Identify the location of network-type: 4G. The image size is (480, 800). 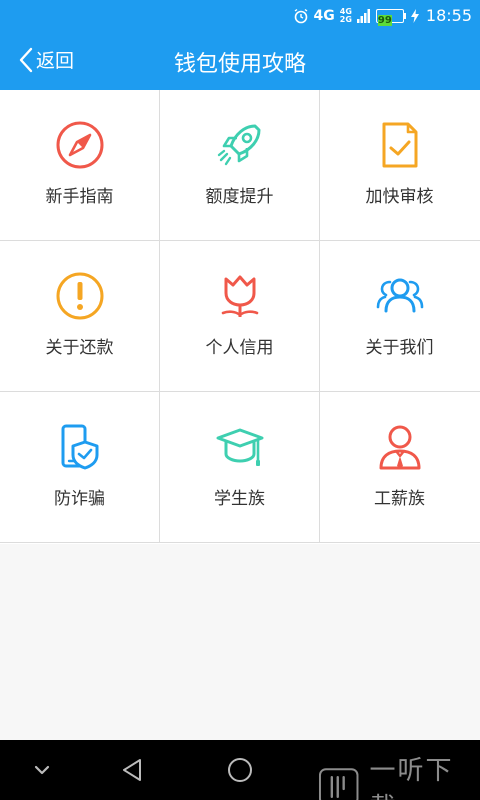
(324, 15).